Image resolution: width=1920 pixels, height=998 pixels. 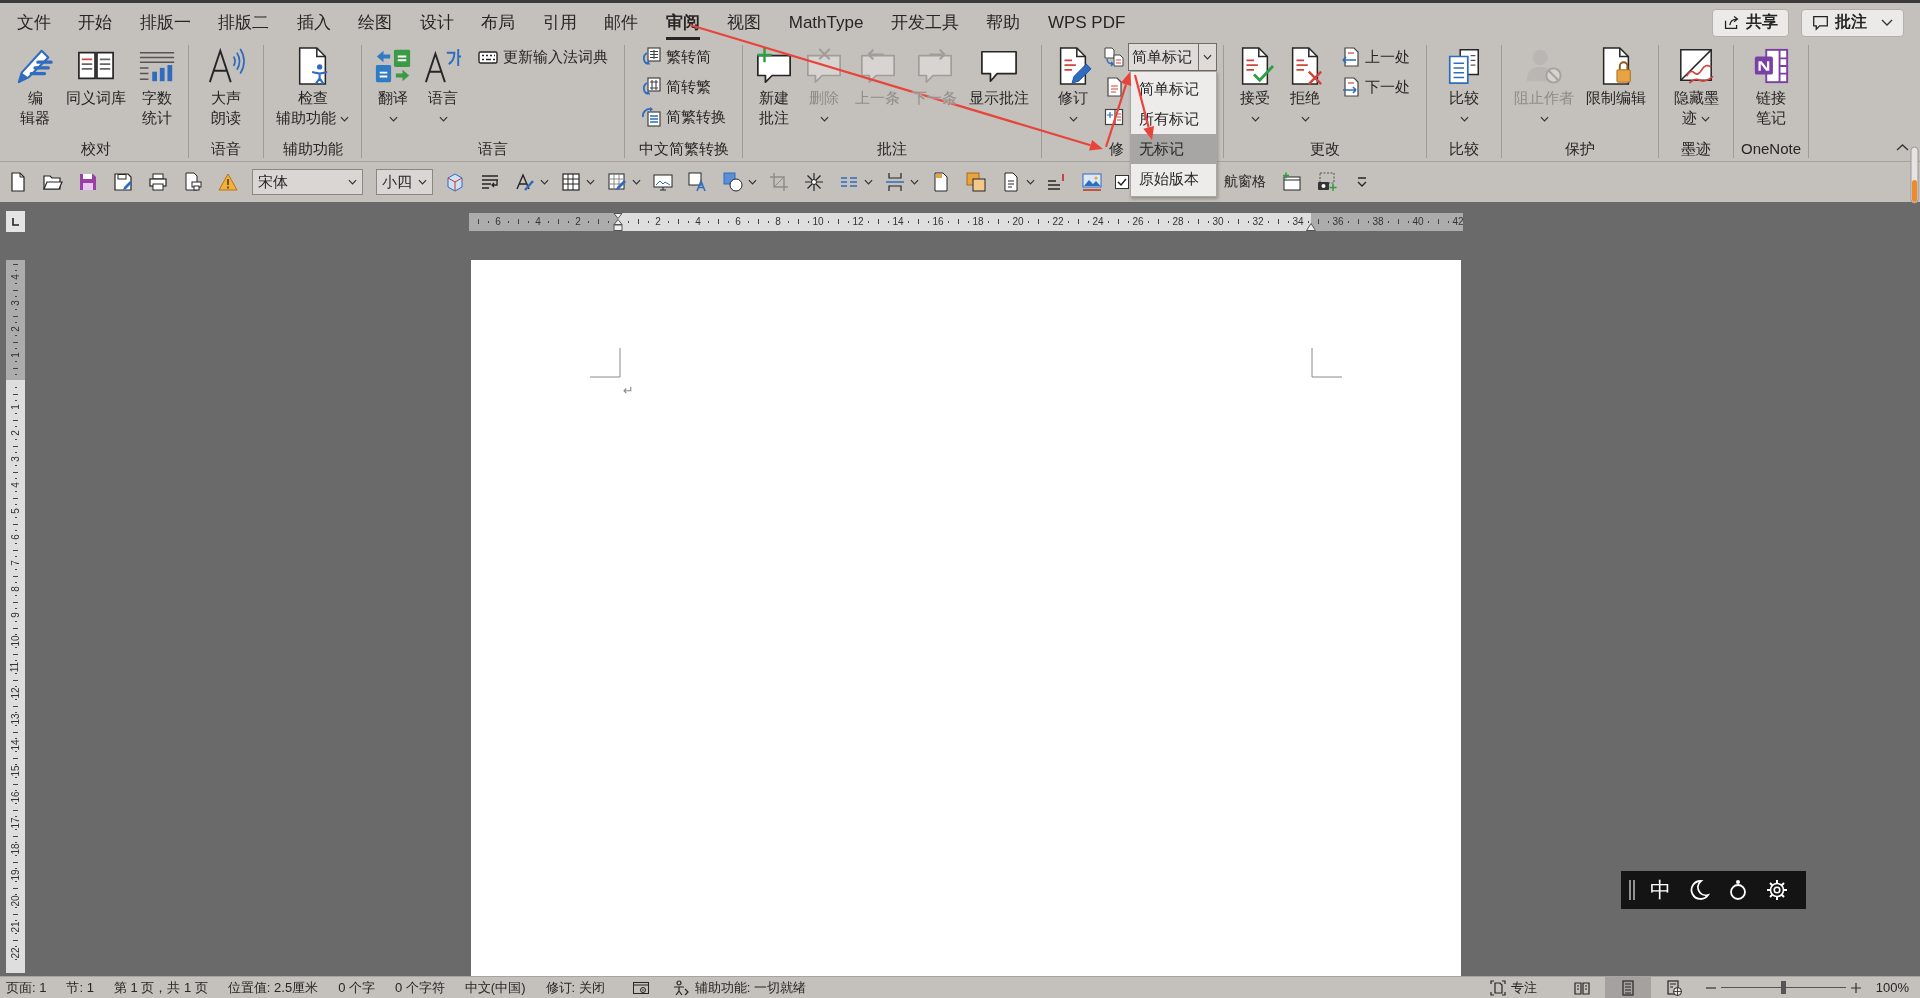 I want to click on ribbon-button: 修订, so click(x=1073, y=86).